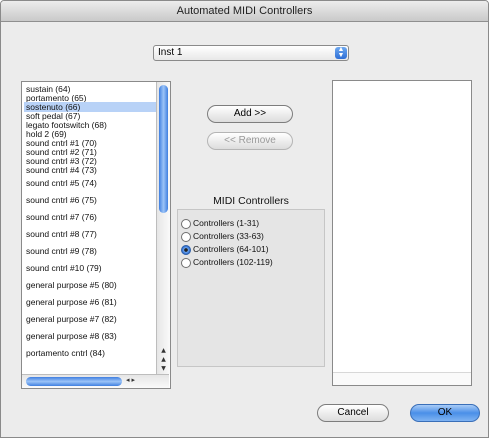 The height and width of the screenshot is (438, 489). What do you see at coordinates (92, 183) in the screenshot?
I see `list-item: sound cntrl #5 (74)` at bounding box center [92, 183].